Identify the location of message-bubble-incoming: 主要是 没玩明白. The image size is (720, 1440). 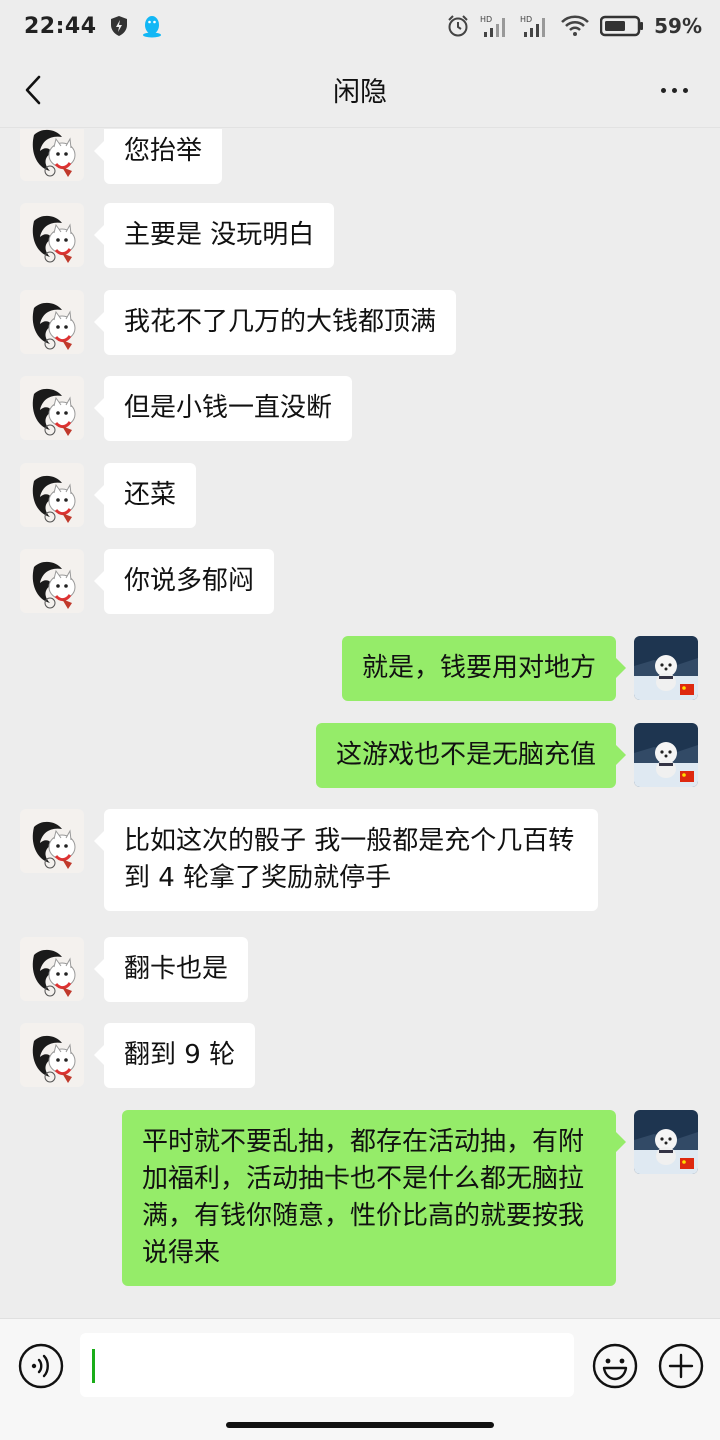
(214, 235).